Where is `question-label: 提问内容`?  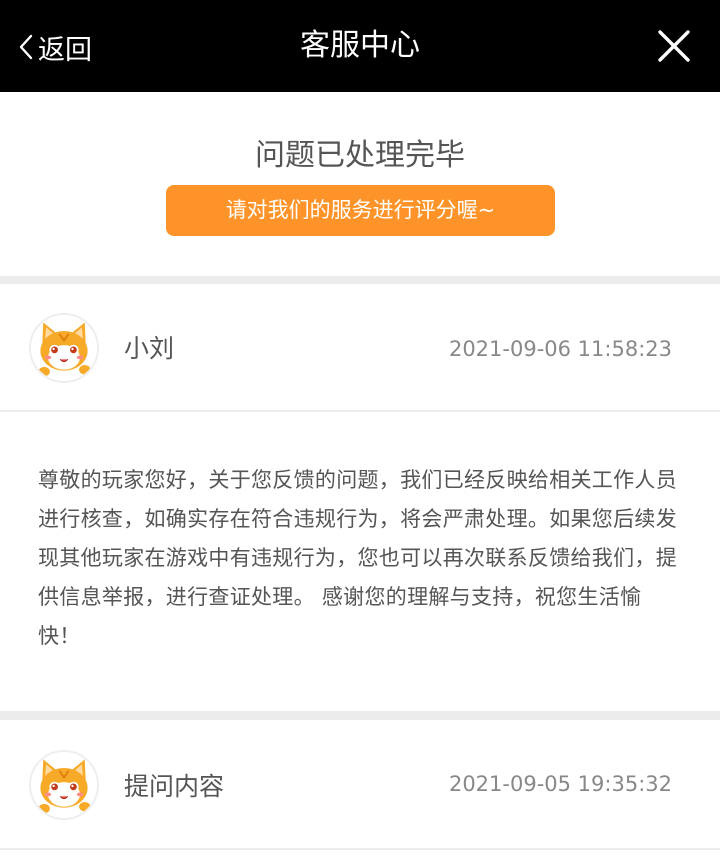
question-label: 提问内容 is located at coordinates (174, 786).